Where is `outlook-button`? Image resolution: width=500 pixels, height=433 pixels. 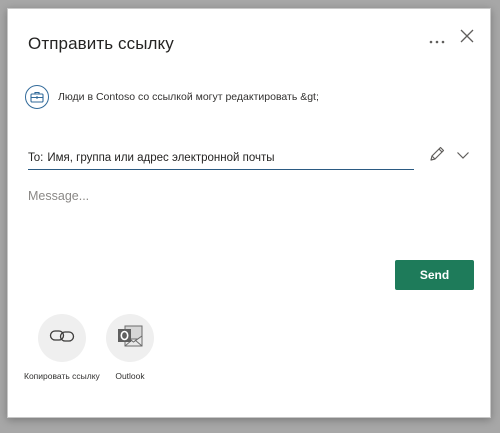
outlook-button is located at coordinates (130, 338).